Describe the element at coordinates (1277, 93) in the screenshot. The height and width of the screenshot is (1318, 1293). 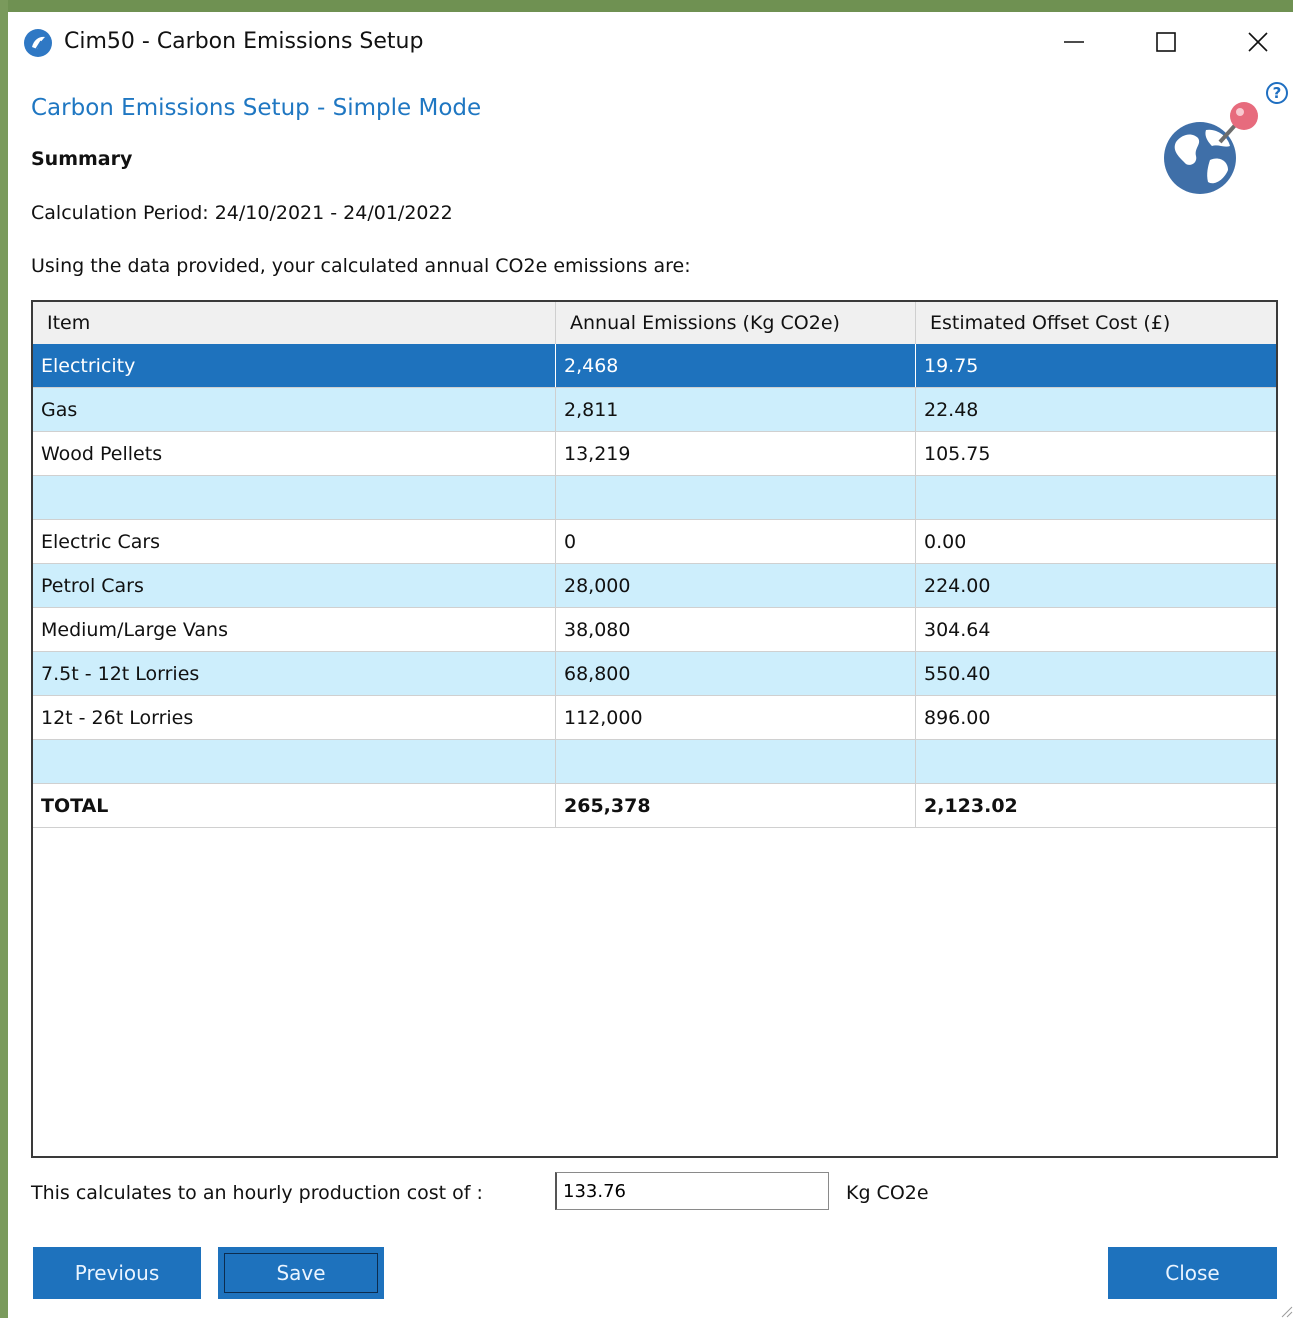
I see `help-icon: ?` at that location.